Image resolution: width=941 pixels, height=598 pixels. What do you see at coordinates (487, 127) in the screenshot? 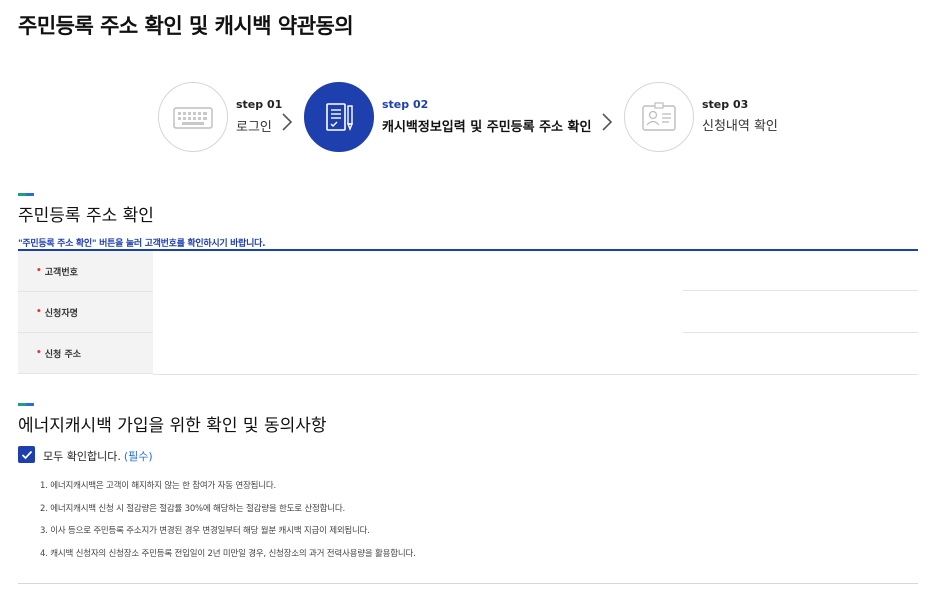
I see `step-2-label: 캐시백정보입력 및 주민등록 주소 확인` at bounding box center [487, 127].